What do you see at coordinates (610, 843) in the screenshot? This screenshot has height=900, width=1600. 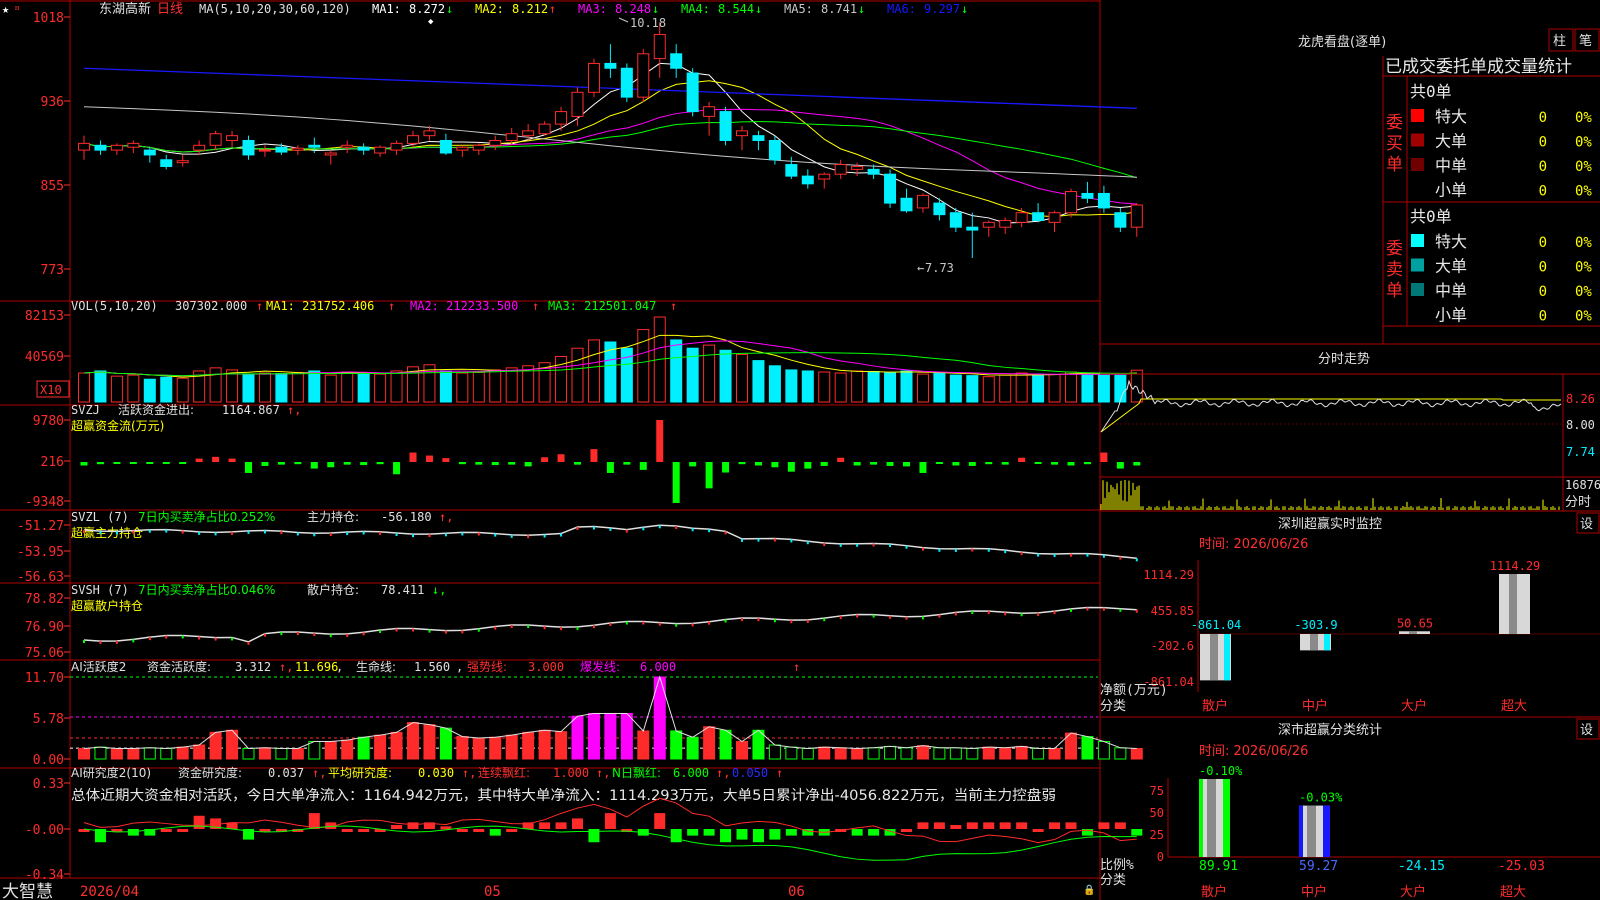 I see `research-green-line` at bounding box center [610, 843].